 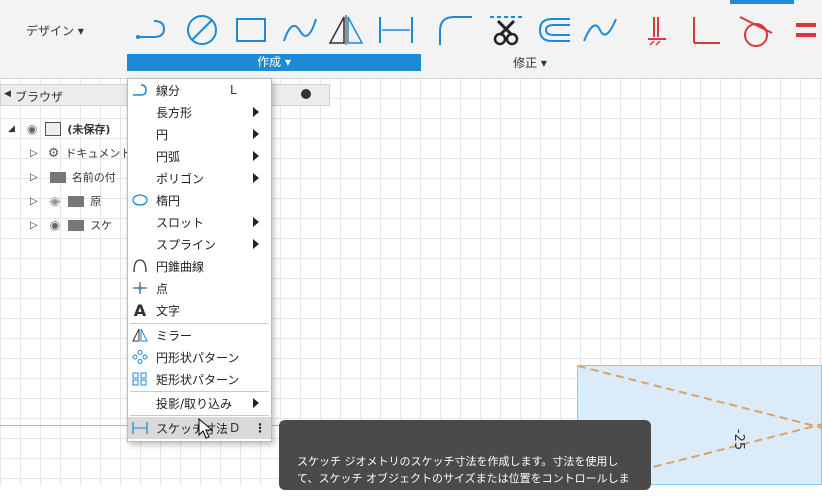 What do you see at coordinates (463, 487) in the screenshot?
I see `tooltip-line-2: て、スケッチ オブジェクトのサイズまたは位置をコントロールします。` at bounding box center [463, 487].